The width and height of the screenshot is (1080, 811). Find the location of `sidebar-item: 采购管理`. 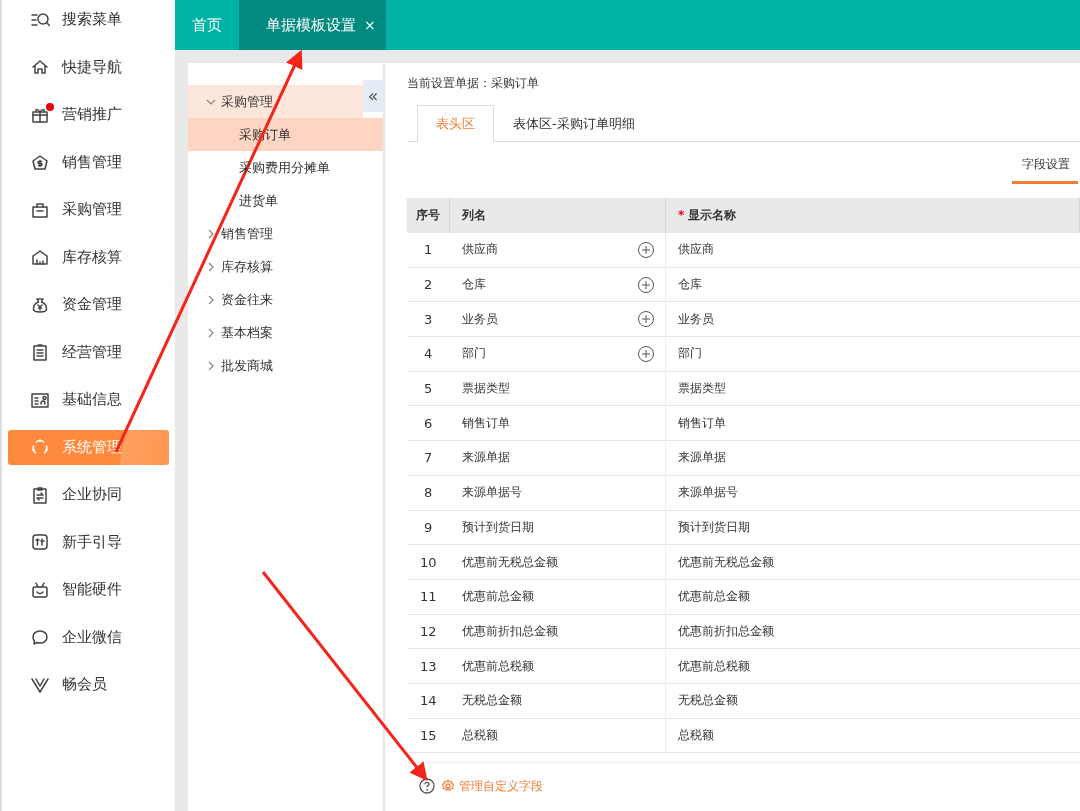

sidebar-item: 采购管理 is located at coordinates (88, 209).